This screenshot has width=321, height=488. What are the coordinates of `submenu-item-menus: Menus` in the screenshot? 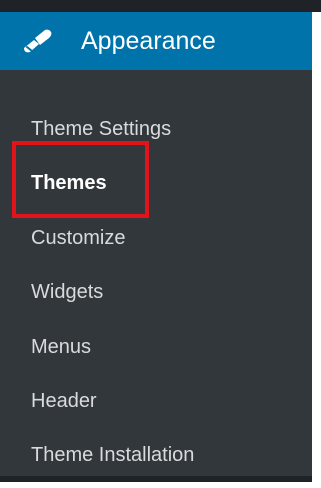 It's located at (61, 347).